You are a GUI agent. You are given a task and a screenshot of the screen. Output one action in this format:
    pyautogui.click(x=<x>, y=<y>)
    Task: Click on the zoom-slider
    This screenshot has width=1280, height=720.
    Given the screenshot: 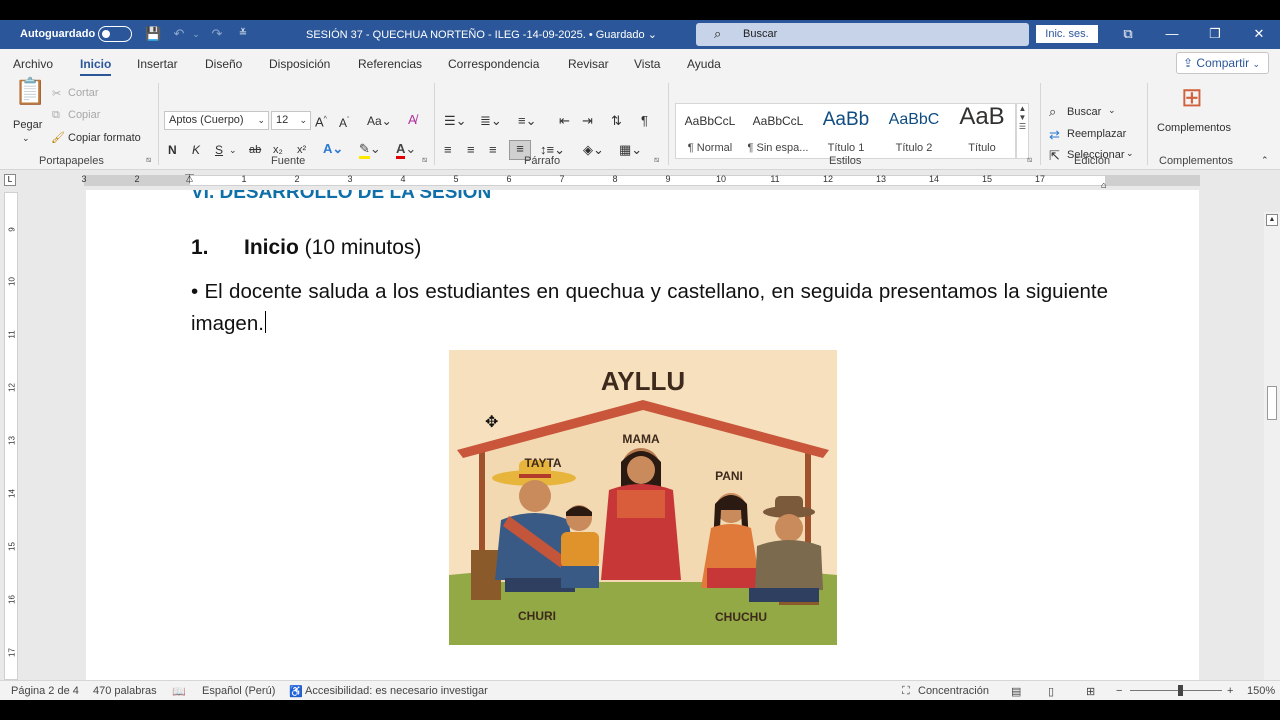 What is the action you would take?
    pyautogui.click(x=1176, y=690)
    